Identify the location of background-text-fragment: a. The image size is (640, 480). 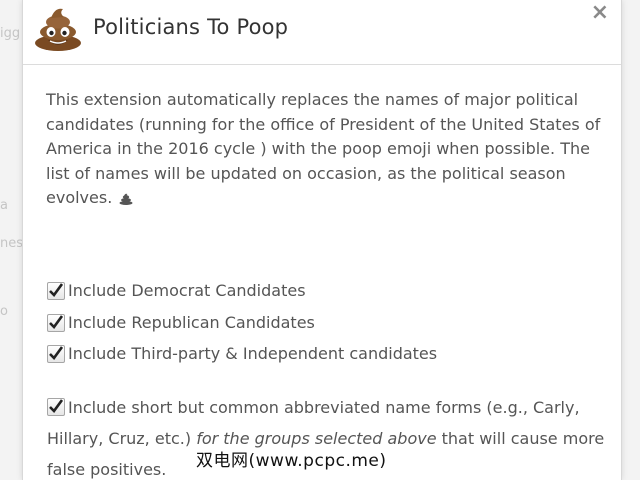
(4, 205).